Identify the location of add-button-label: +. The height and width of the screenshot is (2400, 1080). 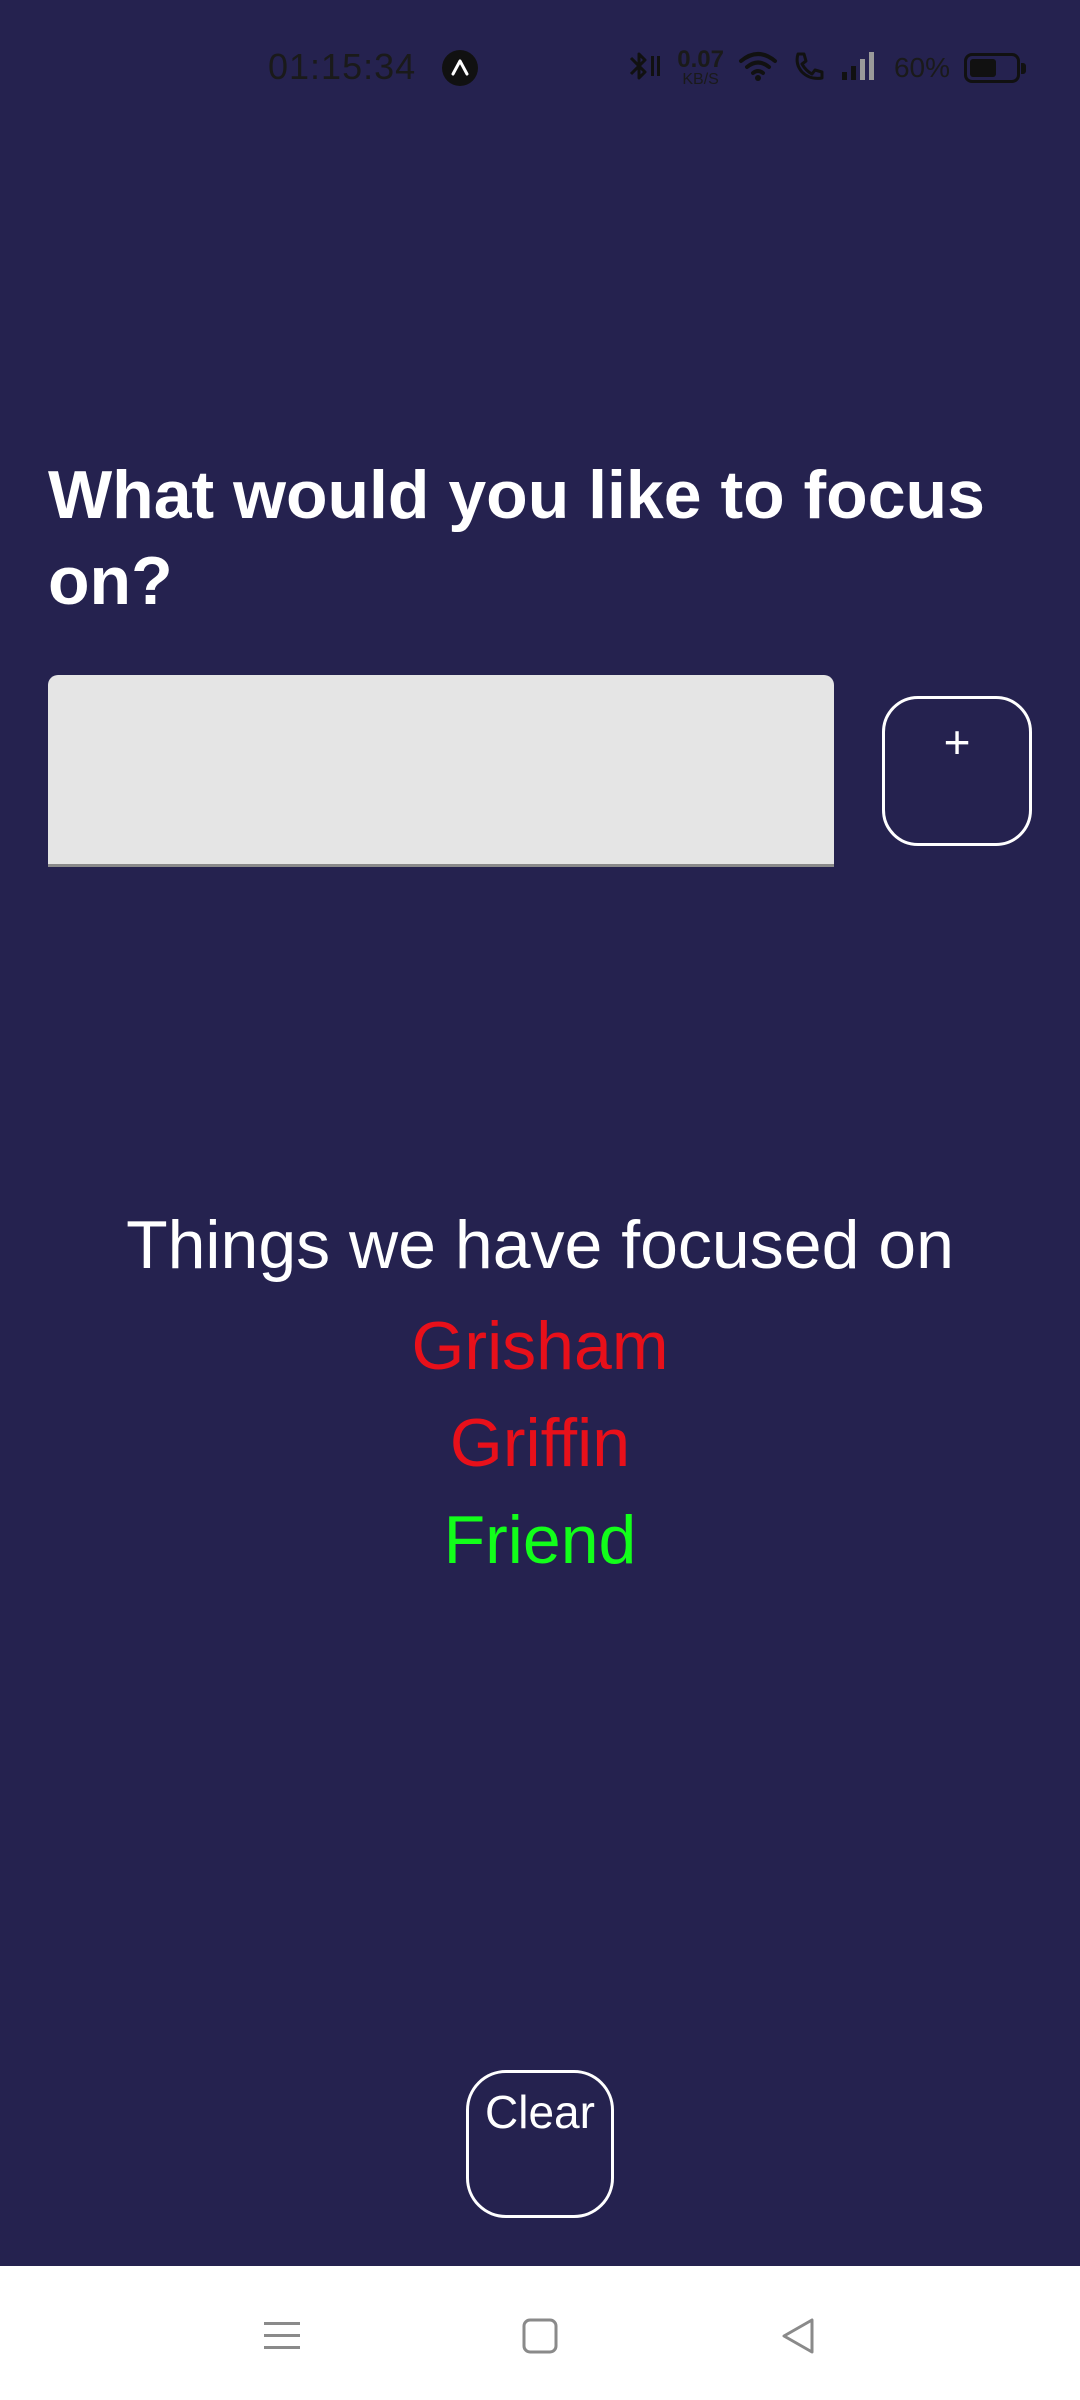
(957, 742).